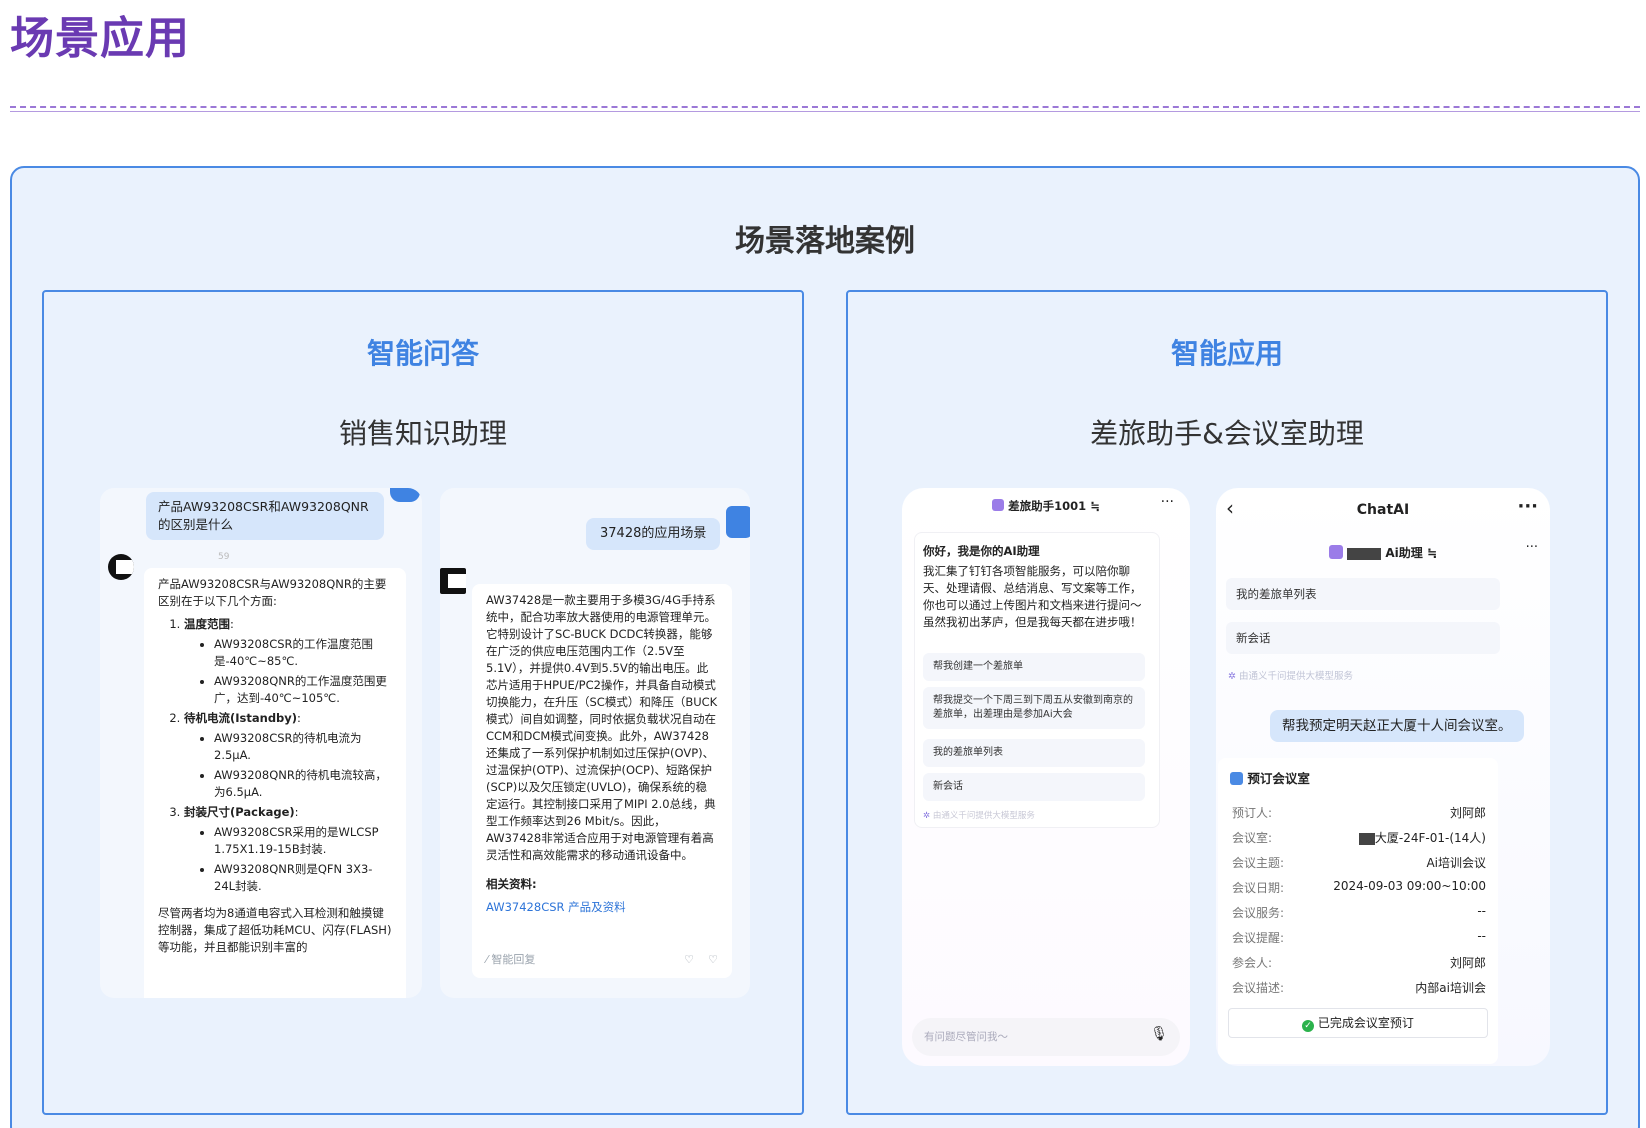 This screenshot has height=1128, width=1646. Describe the element at coordinates (224, 557) in the screenshot. I see `sender-meta: 59` at that location.